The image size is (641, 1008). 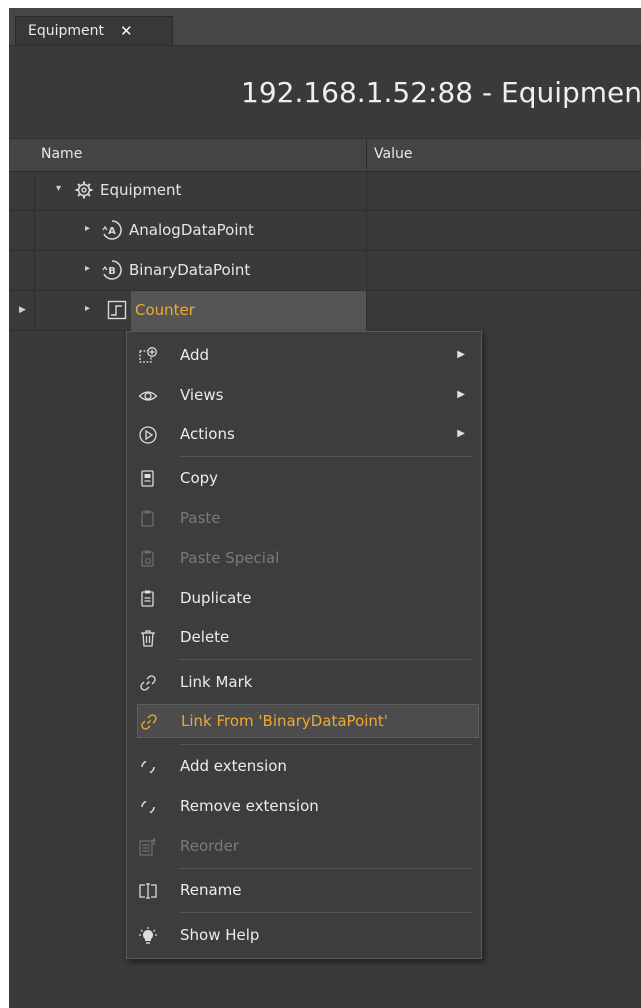 I want to click on gear-icon, so click(x=84, y=190).